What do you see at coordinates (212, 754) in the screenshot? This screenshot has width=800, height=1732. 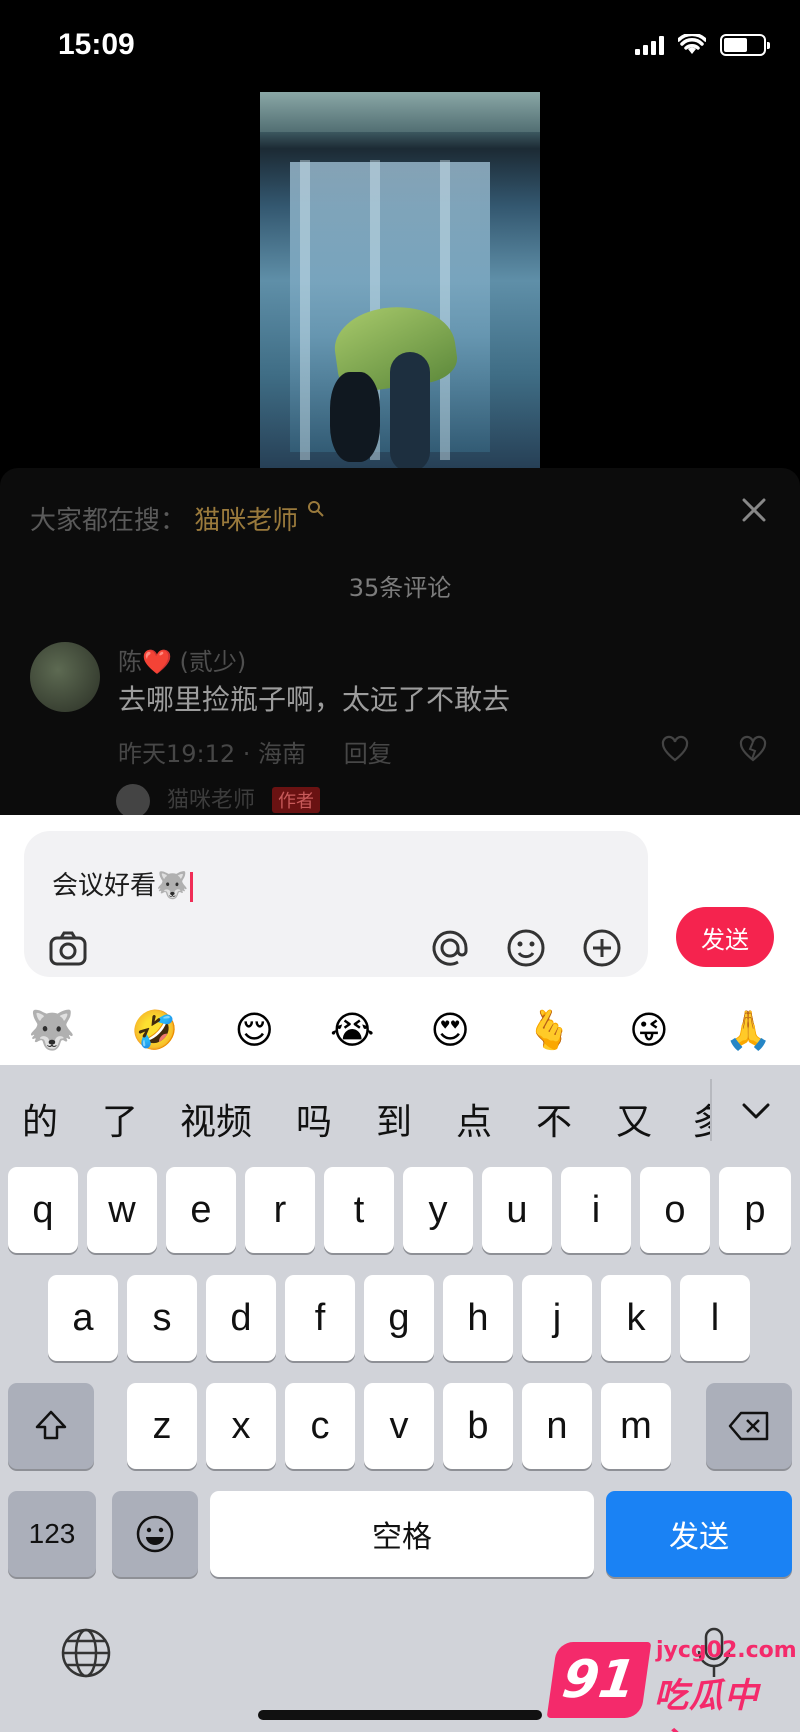 I see `comment-time-location: 昨天19:12 · 海南` at bounding box center [212, 754].